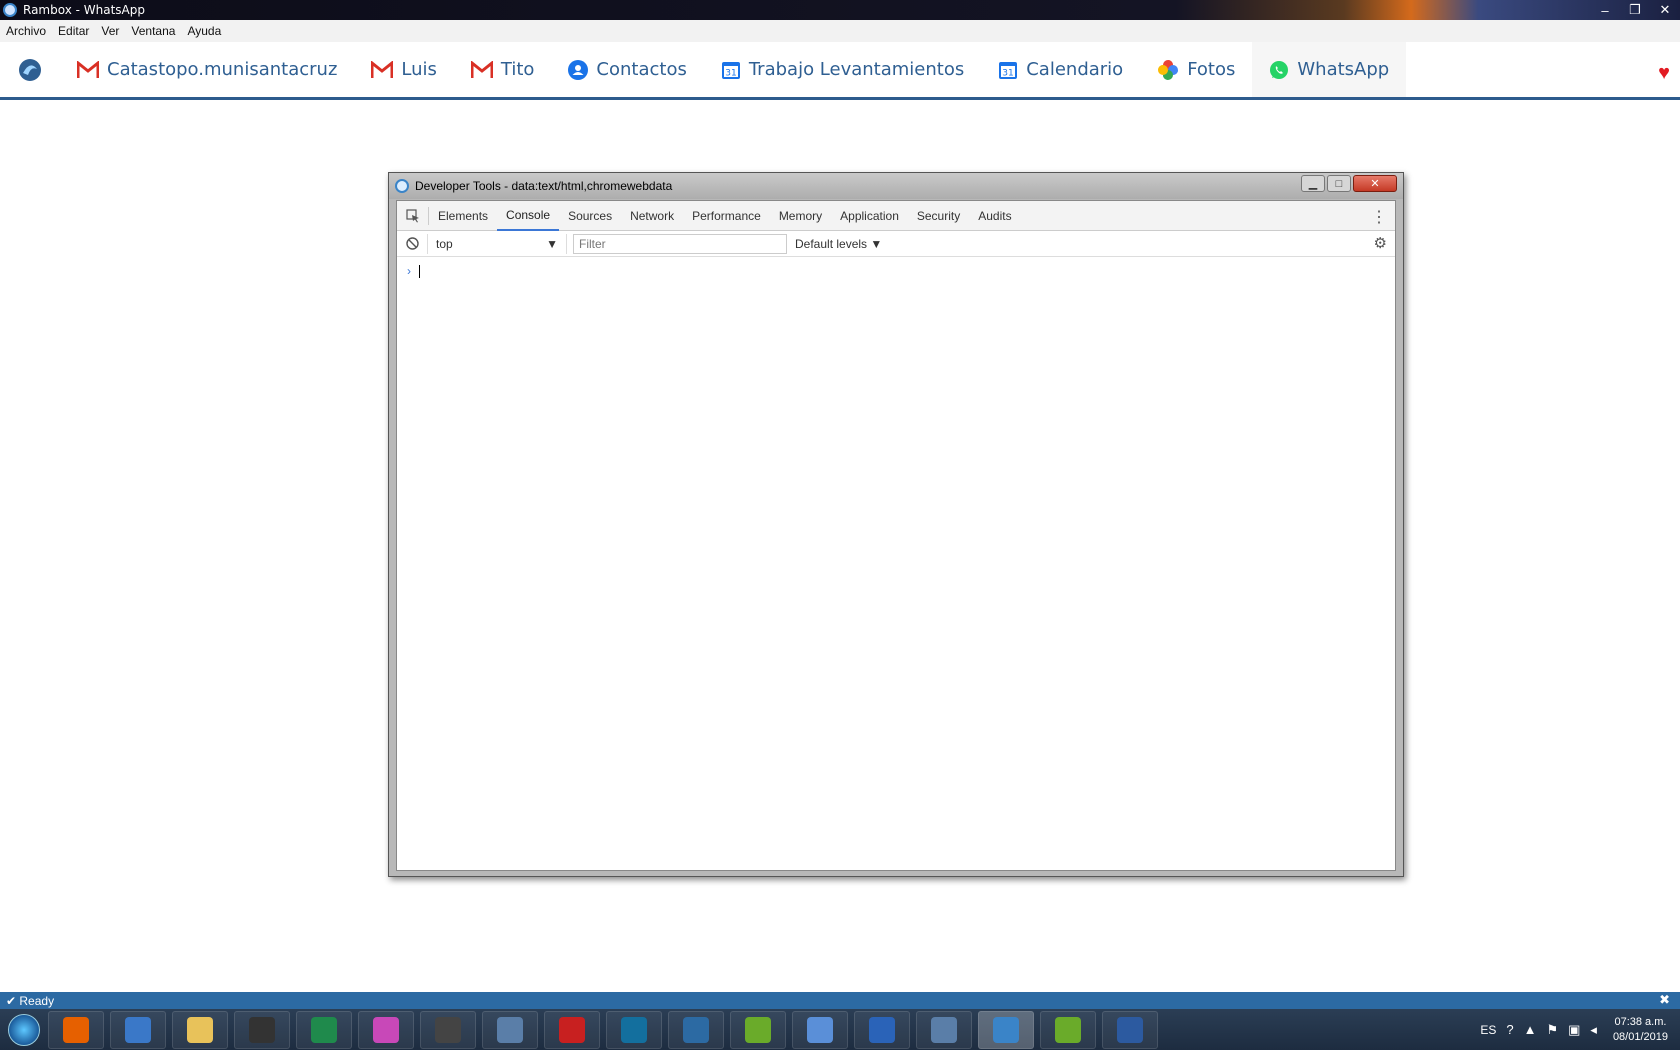 This screenshot has width=1680, height=1050. Describe the element at coordinates (876, 243) in the screenshot. I see `chevron-down-icon: ▼` at that location.